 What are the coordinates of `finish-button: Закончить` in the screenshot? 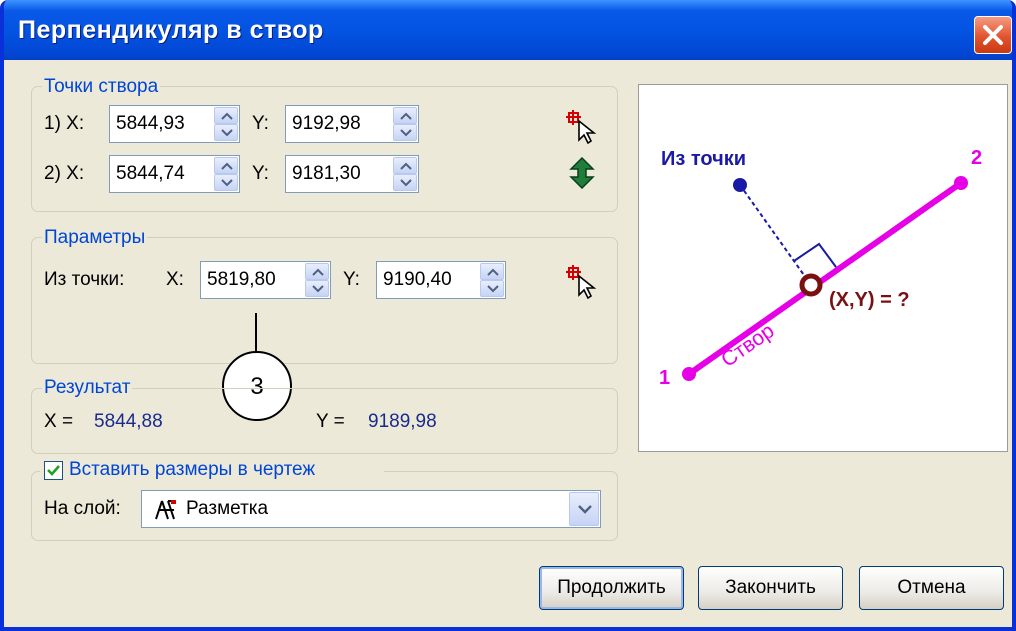 It's located at (770, 588).